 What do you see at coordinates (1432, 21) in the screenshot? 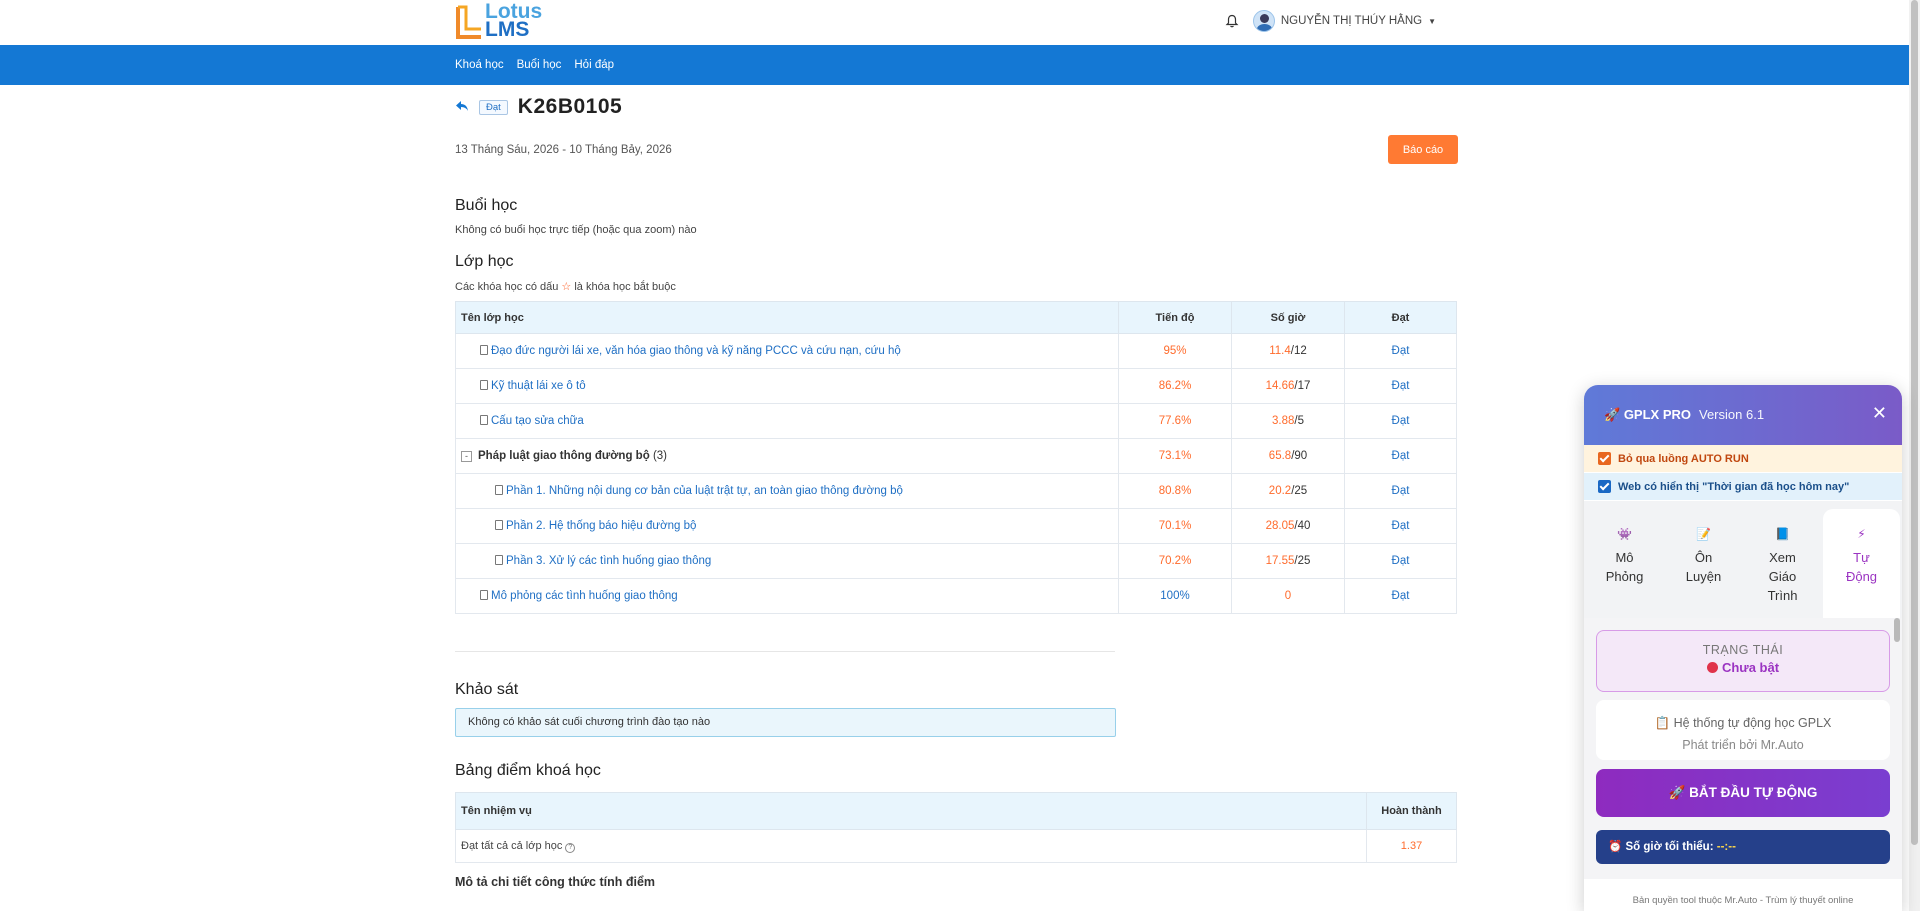
I see `caret-down-icon: ▼` at bounding box center [1432, 21].